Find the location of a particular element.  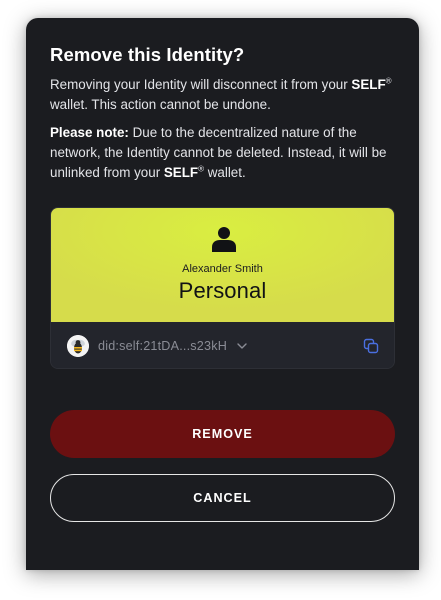

copy-icon is located at coordinates (371, 346).